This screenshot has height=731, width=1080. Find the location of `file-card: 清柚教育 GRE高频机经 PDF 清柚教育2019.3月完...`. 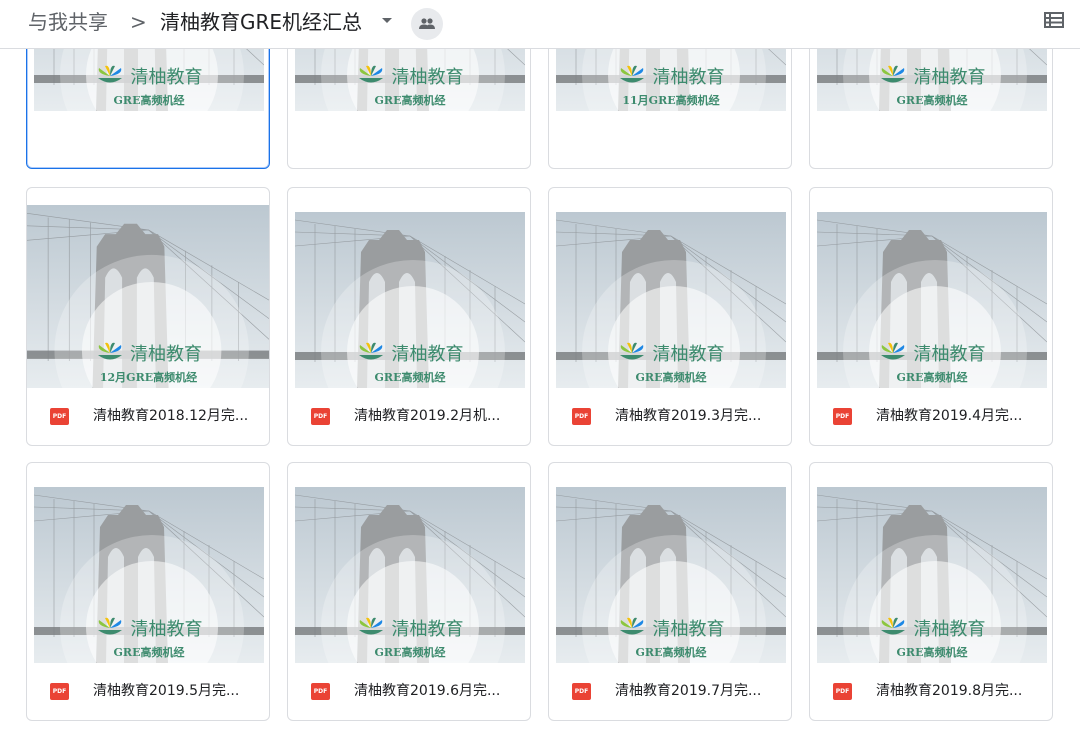

file-card: 清柚教育 GRE高频机经 PDF 清柚教育2019.3月完... is located at coordinates (670, 316).